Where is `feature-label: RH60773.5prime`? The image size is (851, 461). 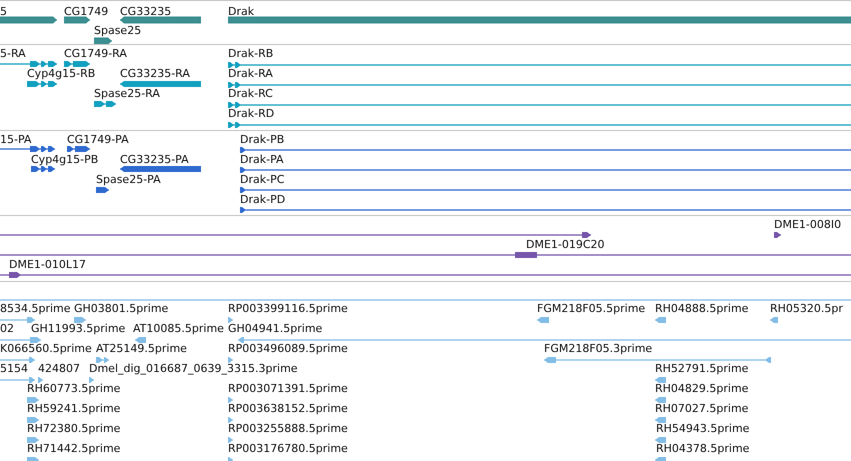 feature-label: RH60773.5prime is located at coordinates (73, 389).